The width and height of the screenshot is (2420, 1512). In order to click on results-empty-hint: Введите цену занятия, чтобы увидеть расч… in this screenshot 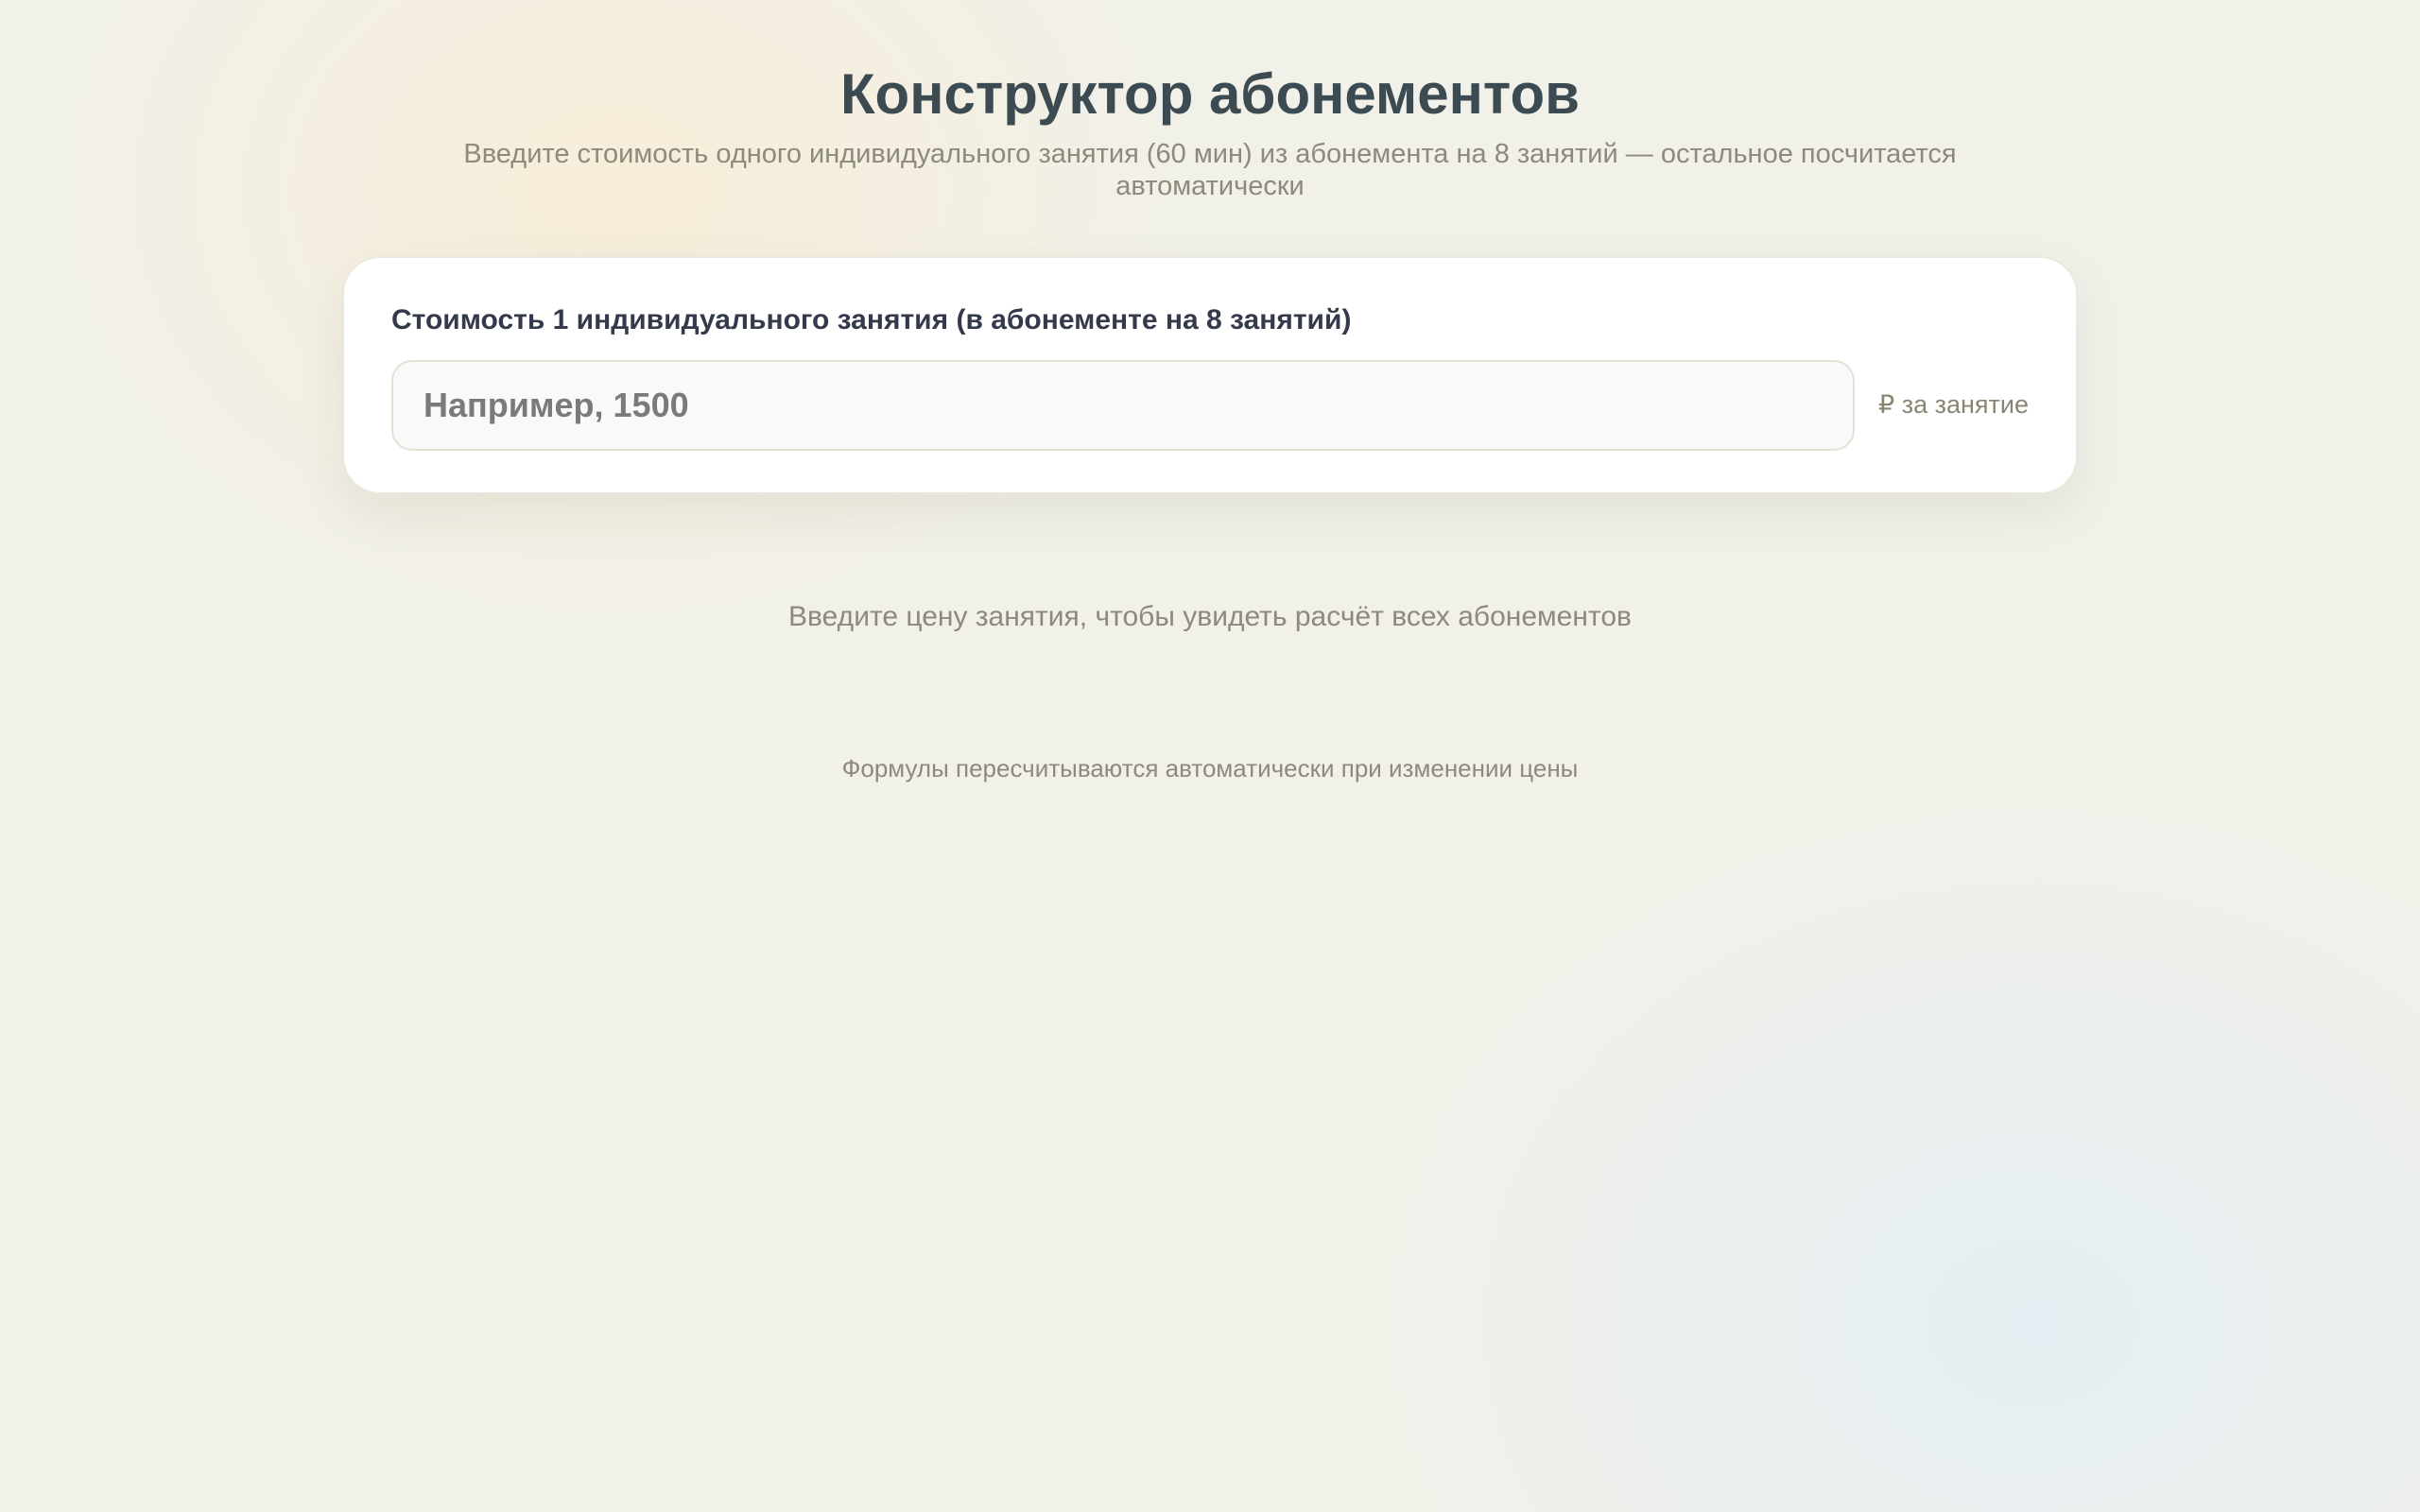, I will do `click(1210, 616)`.